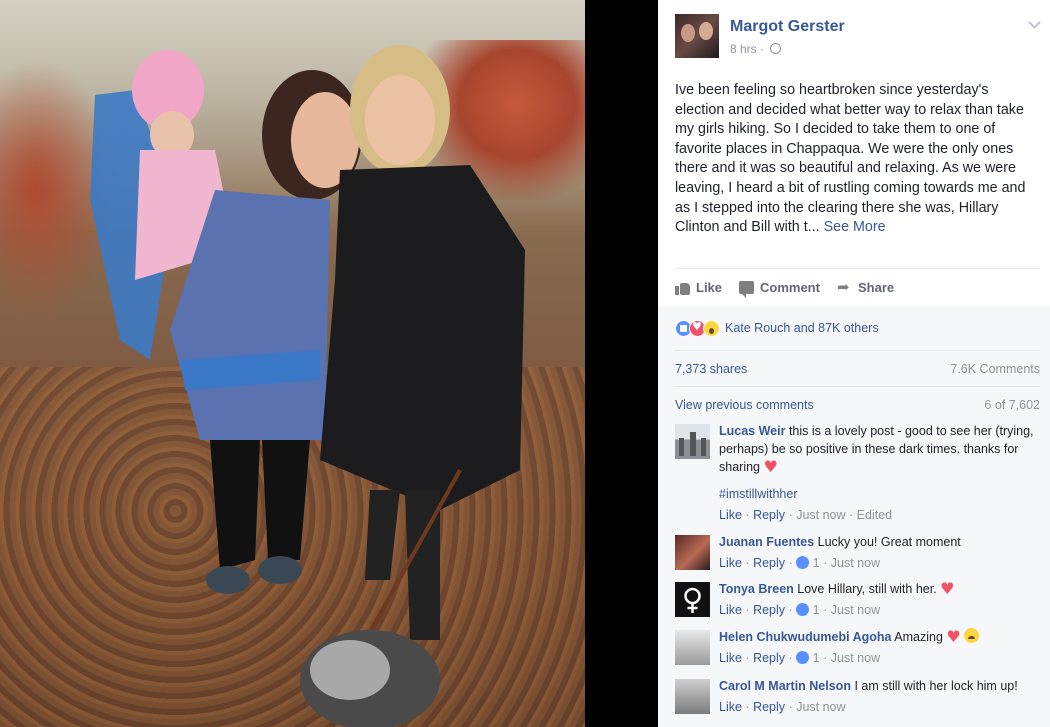  I want to click on comment-label: Comment, so click(790, 287).